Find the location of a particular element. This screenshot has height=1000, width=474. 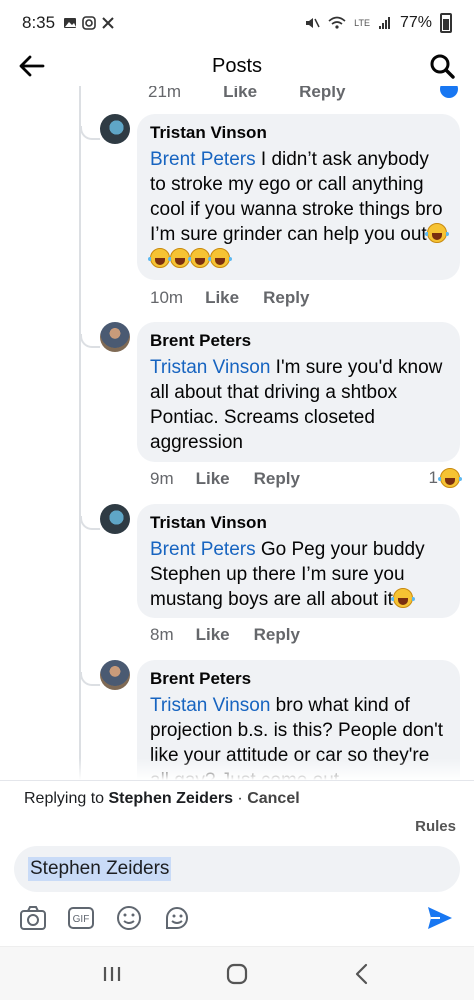

instagram-icon is located at coordinates (89, 23).